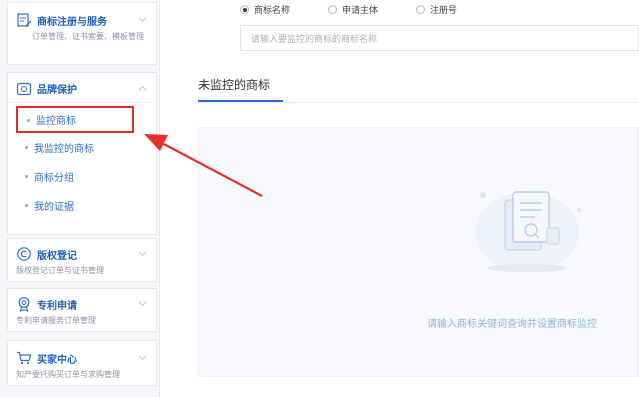 The image size is (639, 397). What do you see at coordinates (82, 205) in the screenshot?
I see `sidebar-item-my-evidence: 我的证据` at bounding box center [82, 205].